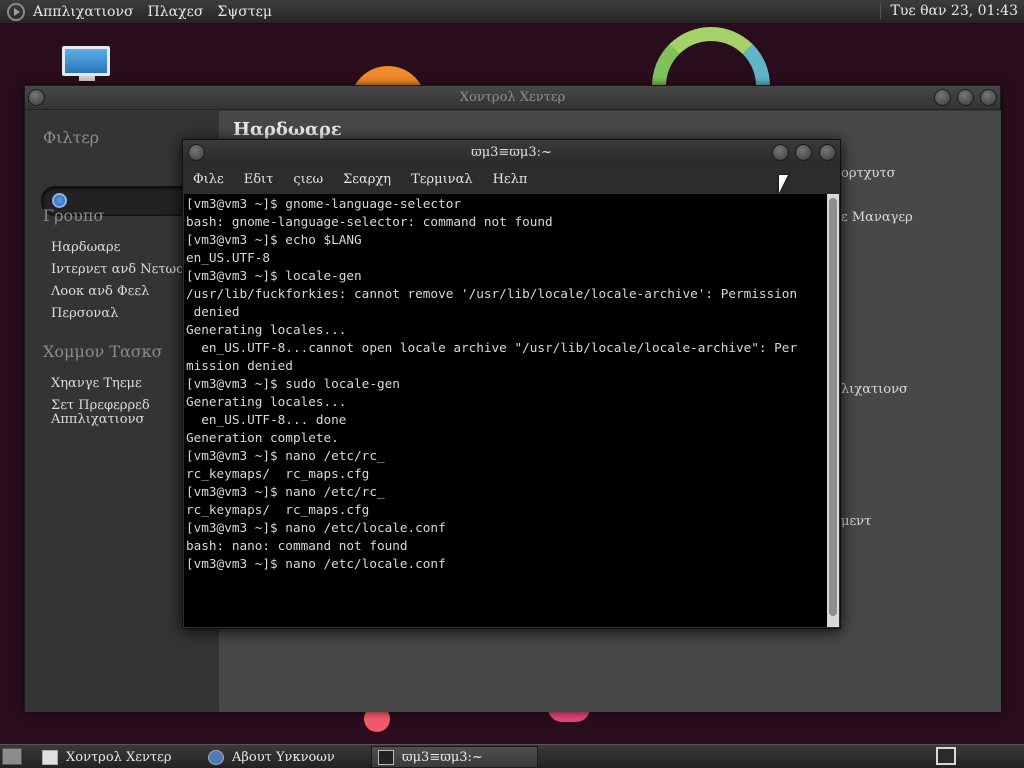  Describe the element at coordinates (833, 407) in the screenshot. I see `scrollbar-thumb` at that location.